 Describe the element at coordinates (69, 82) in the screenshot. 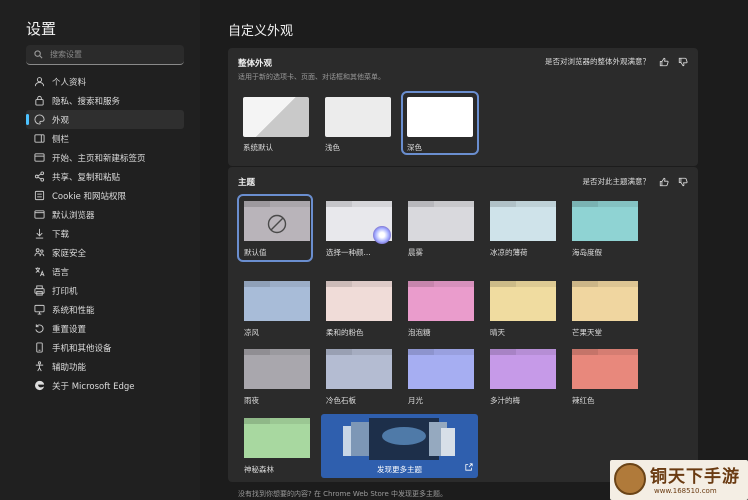

I see `sidebar-item-label: 个人资料` at that location.